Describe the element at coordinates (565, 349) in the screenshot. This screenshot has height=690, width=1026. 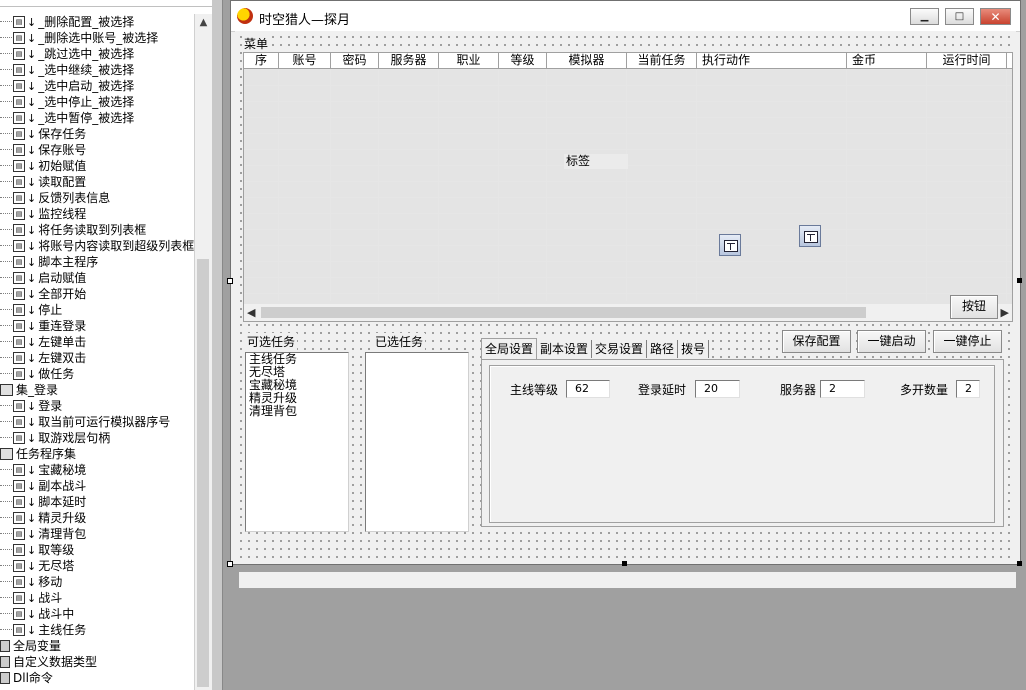
I see `tab-item: 副本设置` at that location.